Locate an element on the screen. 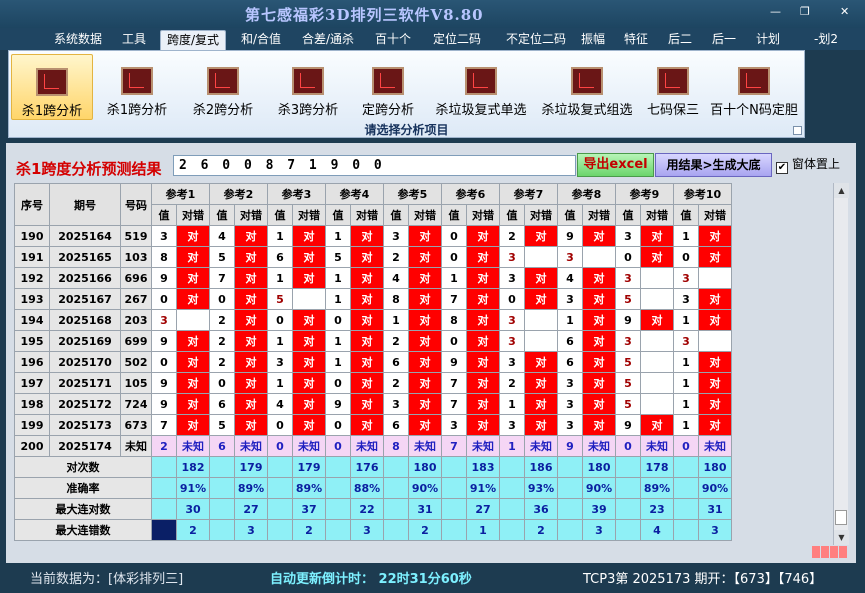  table-row: 198 2025172 724 9 对 6 对 4 对 9 对 3 对 7 对 1 对 3 对 5 1 对 is located at coordinates (373, 404).